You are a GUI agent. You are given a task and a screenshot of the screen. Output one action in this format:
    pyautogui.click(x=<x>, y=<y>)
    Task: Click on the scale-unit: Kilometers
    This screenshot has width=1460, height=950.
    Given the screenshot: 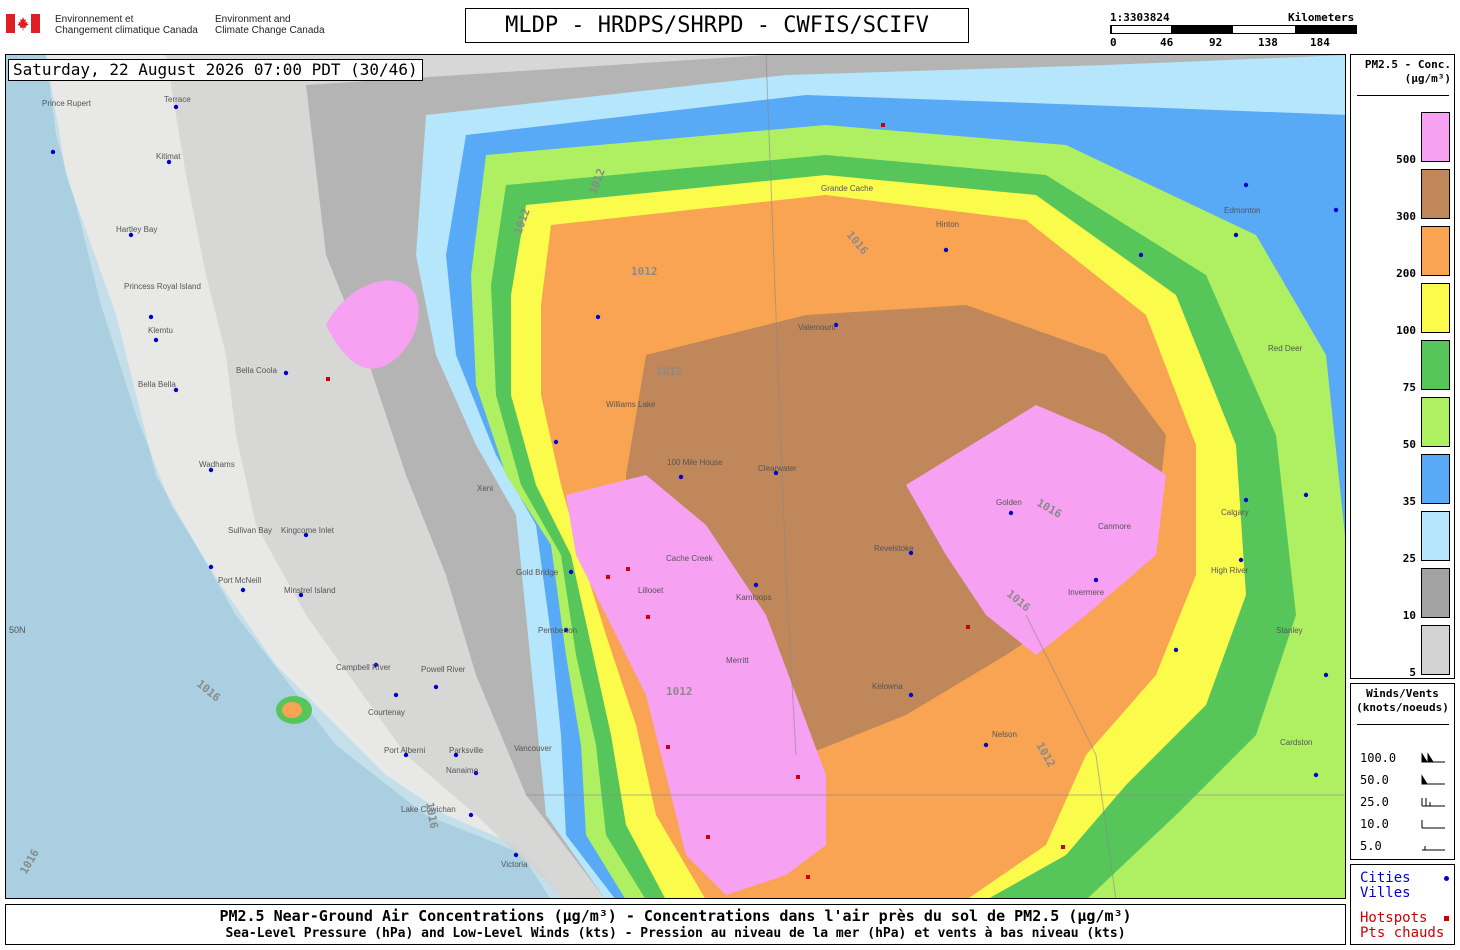 What is the action you would take?
    pyautogui.click(x=1321, y=17)
    